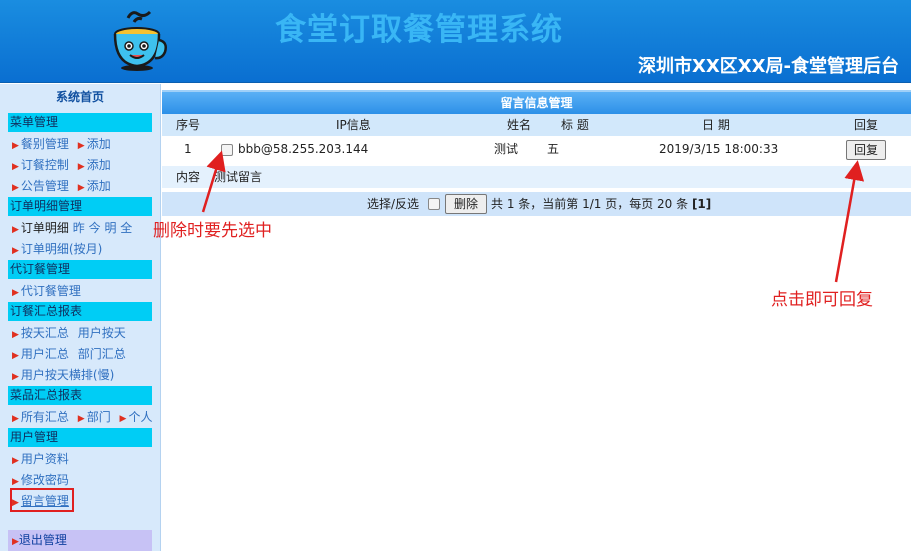  I want to click on table-footer: 选择/反选 删除 共 1 条，当前第 1/1 页，每页 20 条 [1], so click(536, 204).